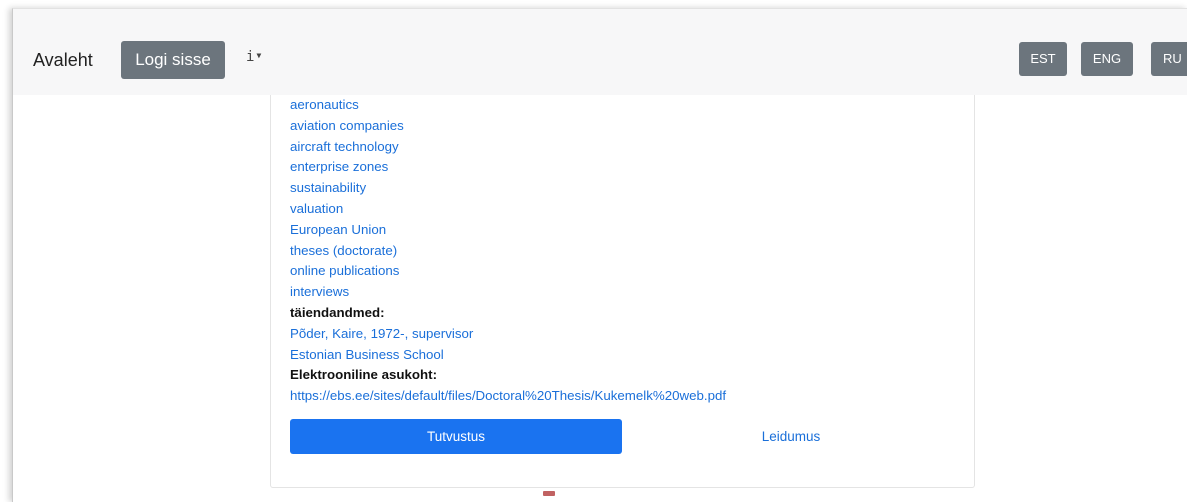 The image size is (1187, 502). What do you see at coordinates (364, 375) in the screenshot?
I see `electronic-location-heading: Elektrooniline asukoht:` at bounding box center [364, 375].